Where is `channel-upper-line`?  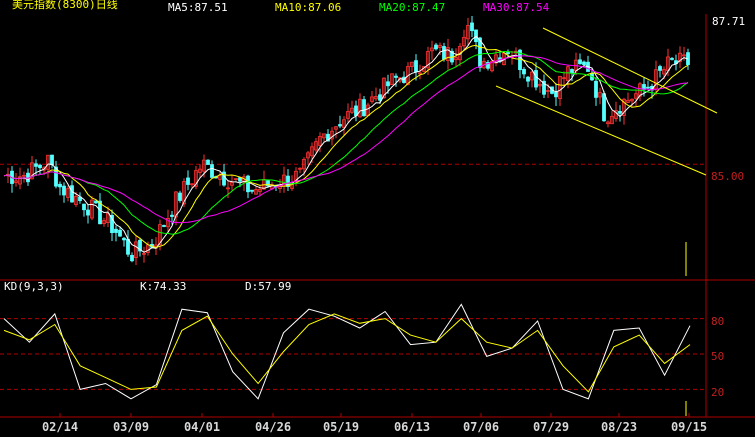
channel-upper-line is located at coordinates (630, 70).